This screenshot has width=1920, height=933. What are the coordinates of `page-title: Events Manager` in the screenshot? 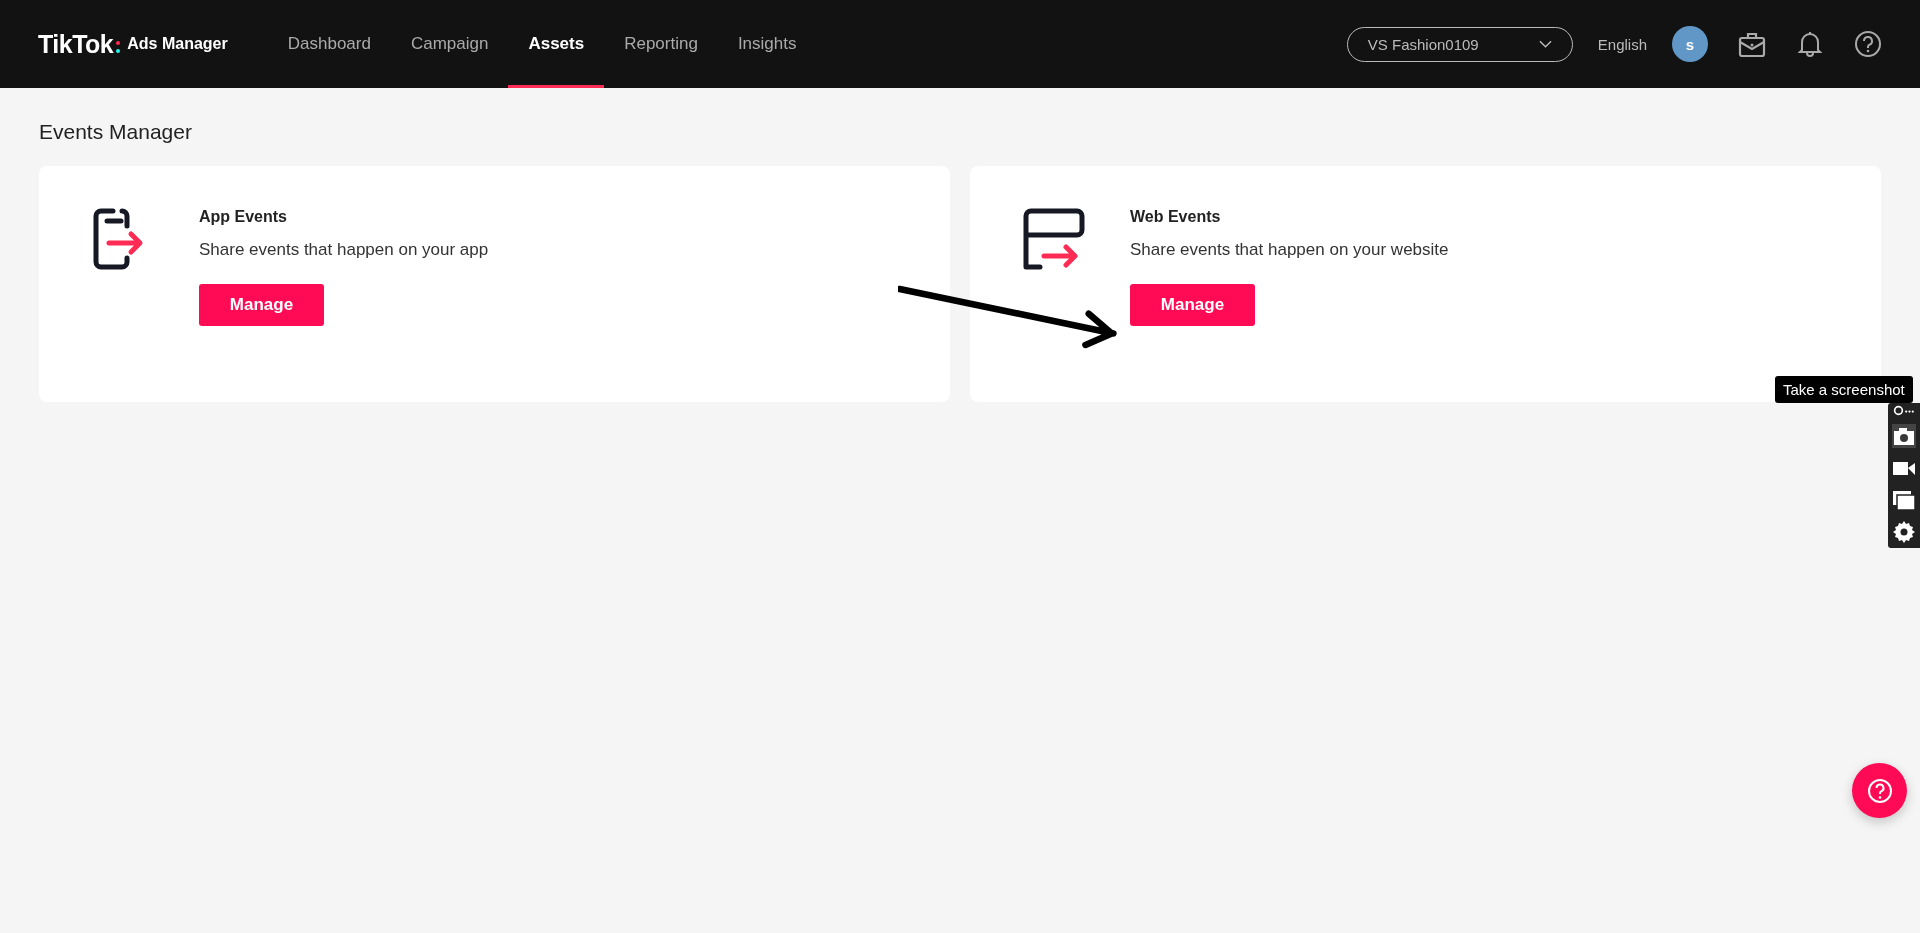 It's located at (116, 132).